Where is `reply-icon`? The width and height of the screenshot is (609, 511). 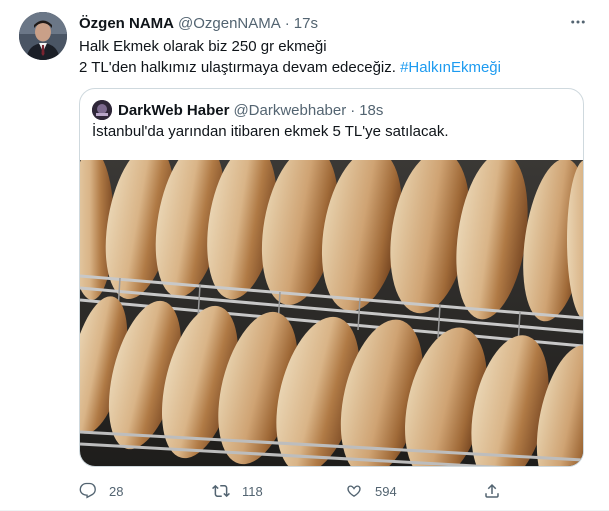
reply-icon is located at coordinates (87, 490).